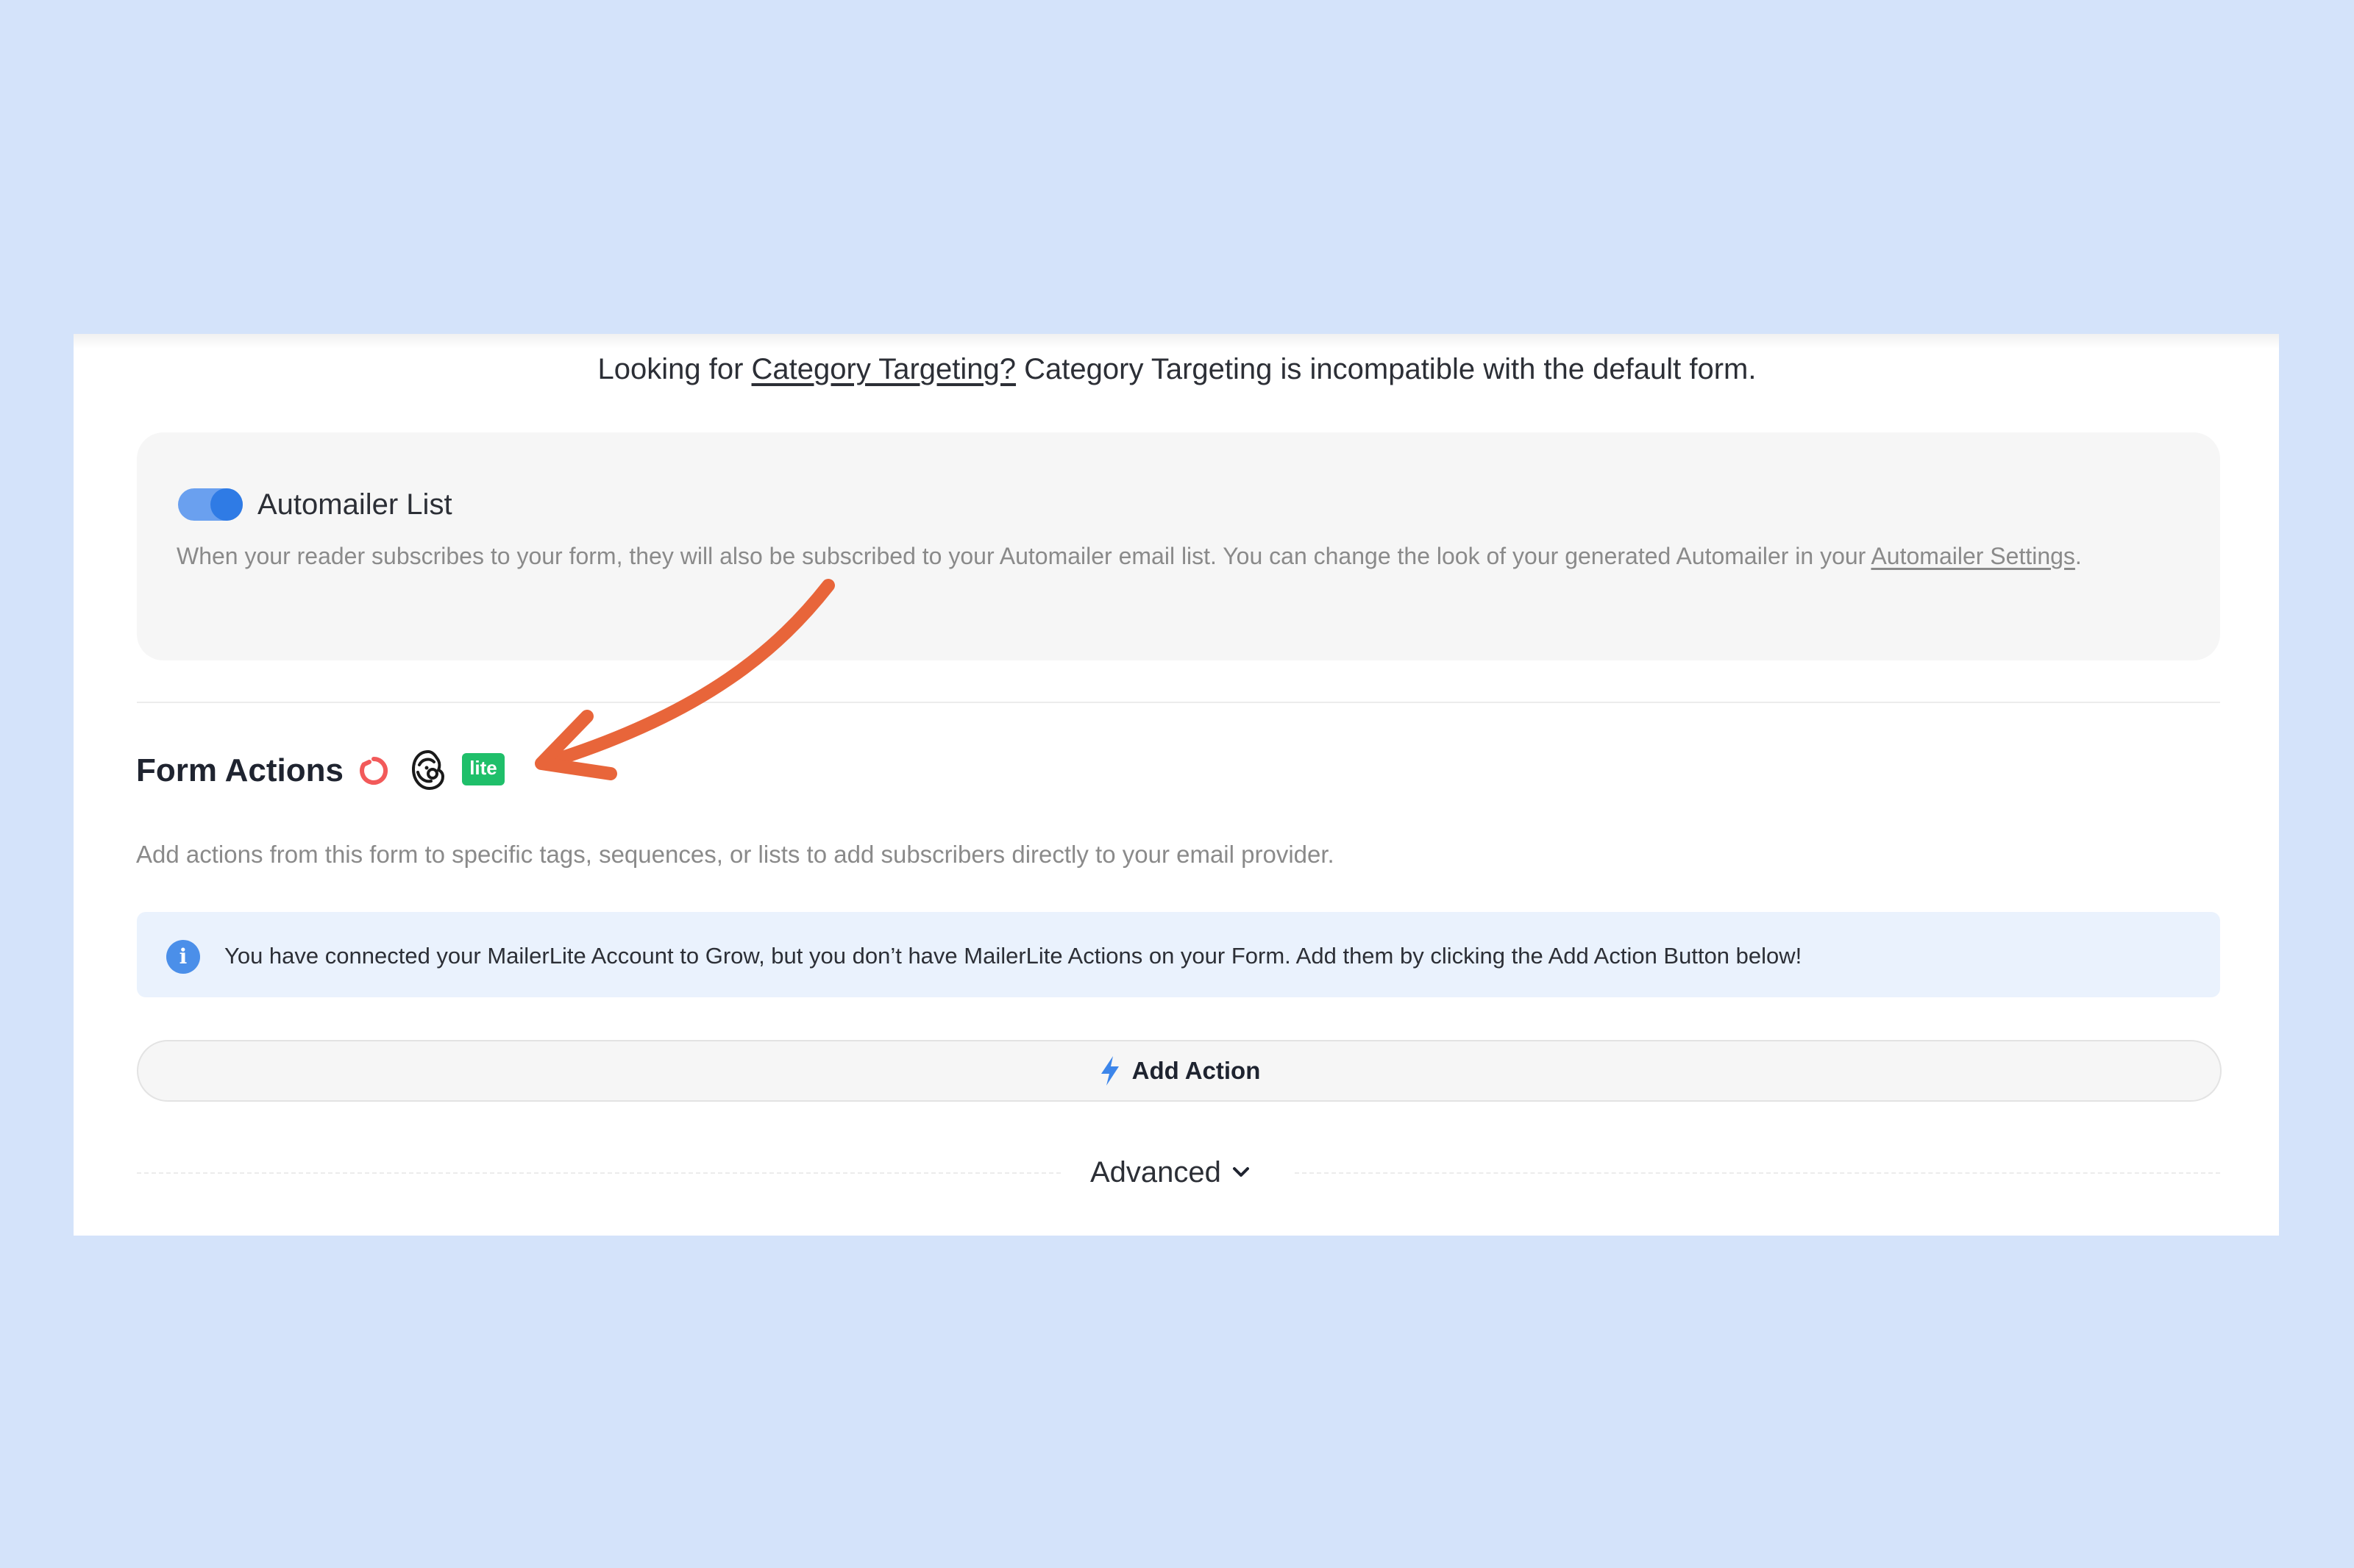 Image resolution: width=2354 pixels, height=1568 pixels. I want to click on automailer-description-end: ., so click(2078, 556).